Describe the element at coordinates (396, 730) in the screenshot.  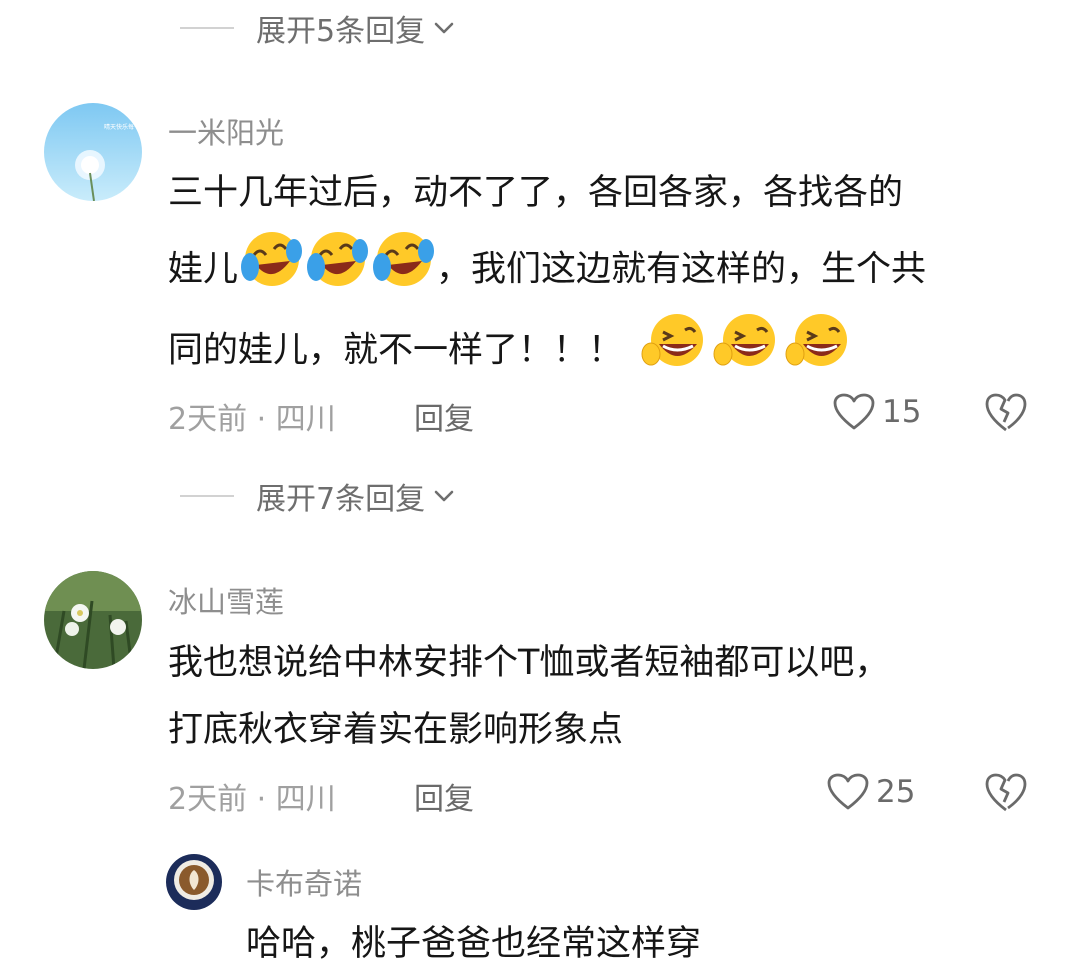
I see `comment-text-line: 打底秋衣穿着实在影响形象点` at that location.